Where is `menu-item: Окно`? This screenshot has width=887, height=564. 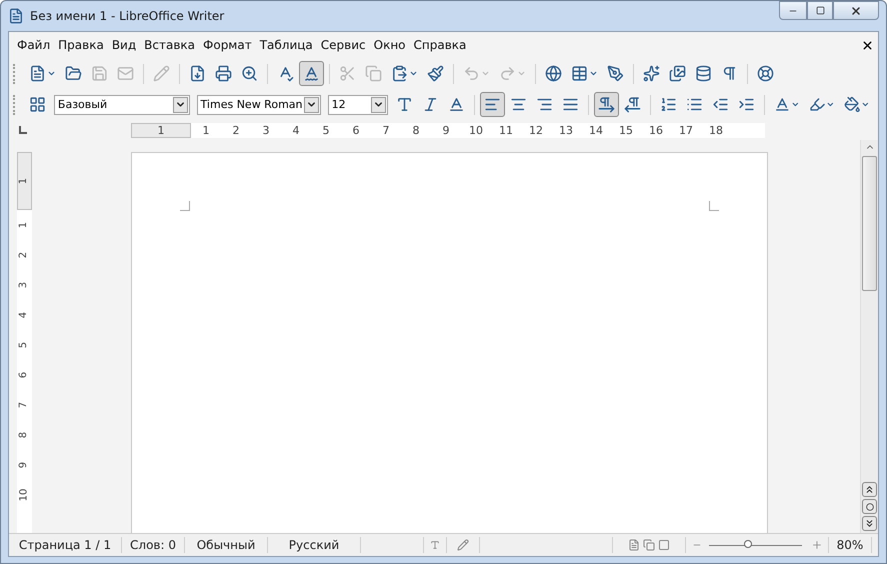 menu-item: Окно is located at coordinates (390, 45).